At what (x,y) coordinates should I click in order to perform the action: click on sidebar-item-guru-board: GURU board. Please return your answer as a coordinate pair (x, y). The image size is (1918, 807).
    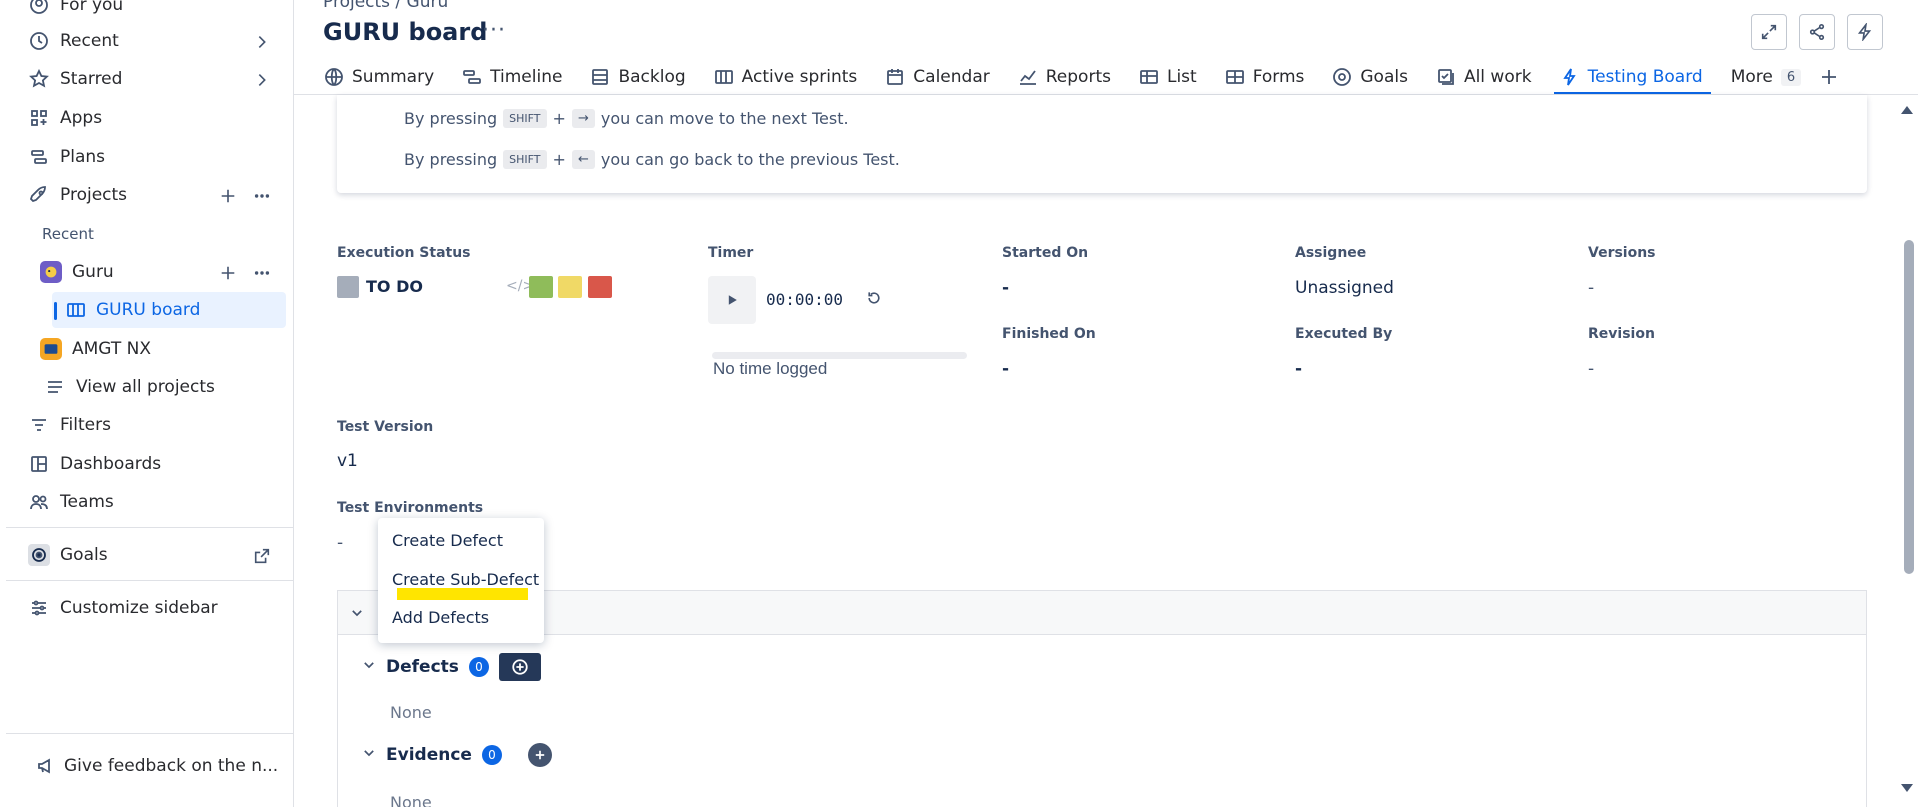
    Looking at the image, I should click on (133, 310).